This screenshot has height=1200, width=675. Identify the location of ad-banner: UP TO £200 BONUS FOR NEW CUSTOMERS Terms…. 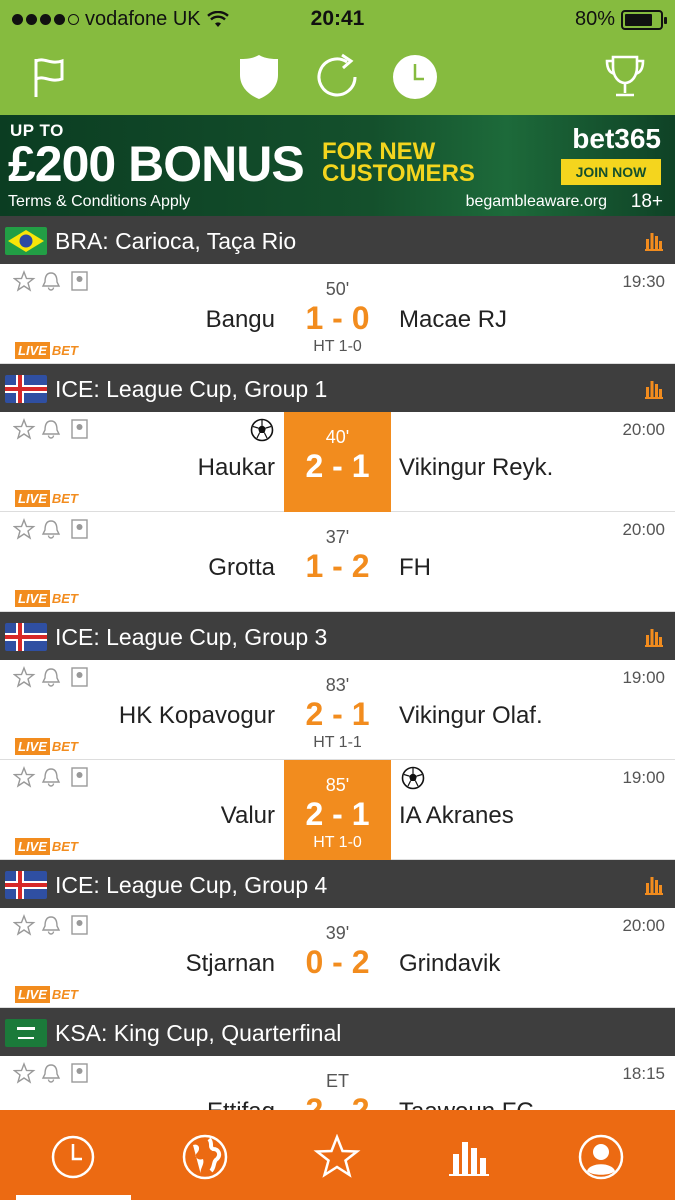
(337, 165).